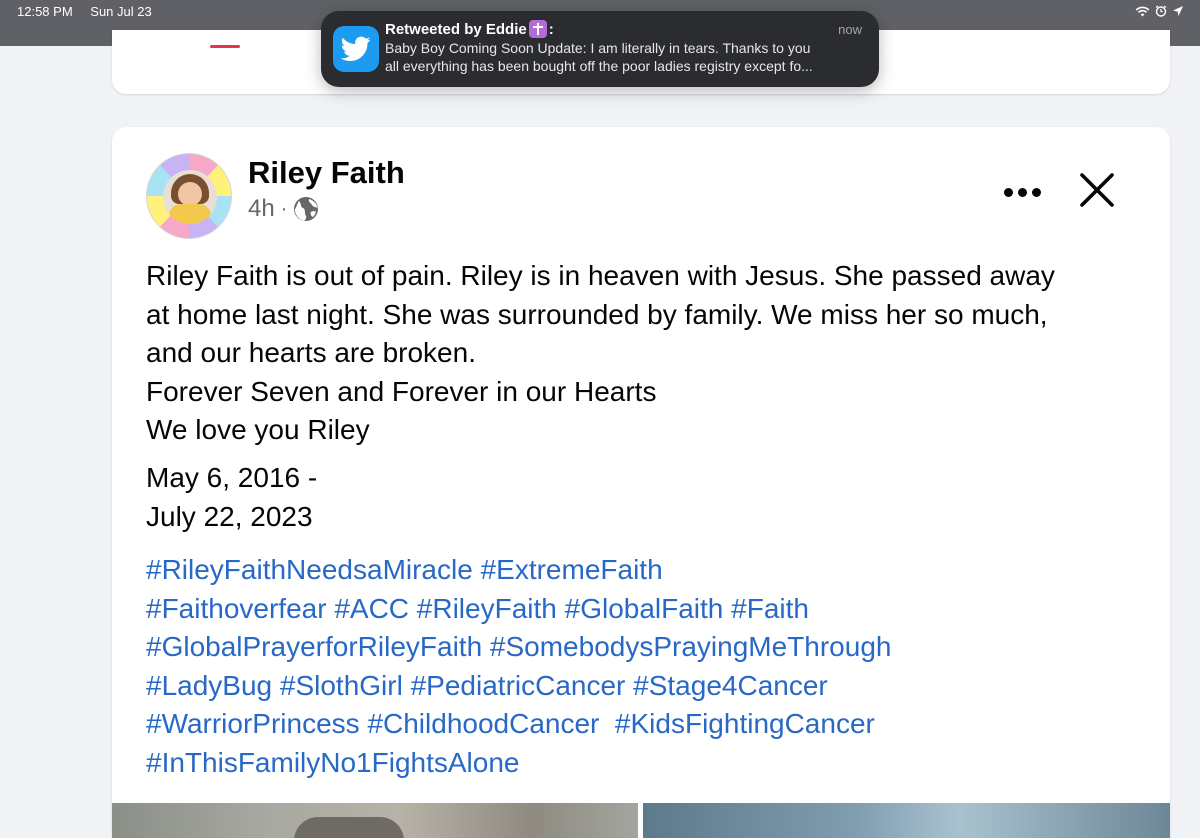  I want to click on status-time: 12:58 PM, so click(45, 11).